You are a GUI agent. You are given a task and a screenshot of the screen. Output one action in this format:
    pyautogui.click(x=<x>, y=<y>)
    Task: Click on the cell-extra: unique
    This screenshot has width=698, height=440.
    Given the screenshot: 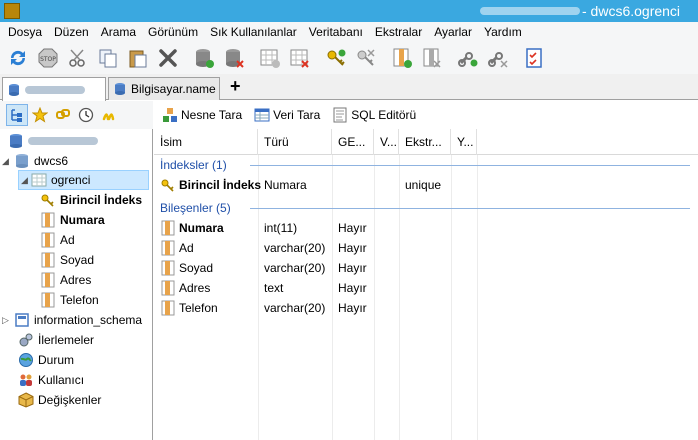 What is the action you would take?
    pyautogui.click(x=423, y=185)
    